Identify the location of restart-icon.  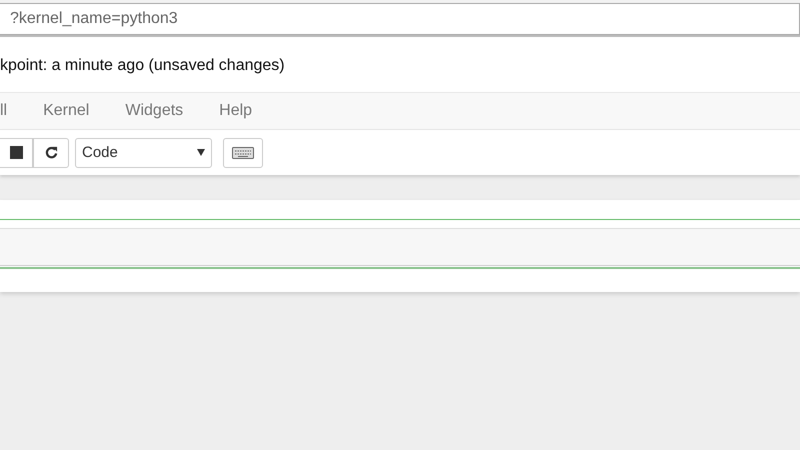
(51, 152).